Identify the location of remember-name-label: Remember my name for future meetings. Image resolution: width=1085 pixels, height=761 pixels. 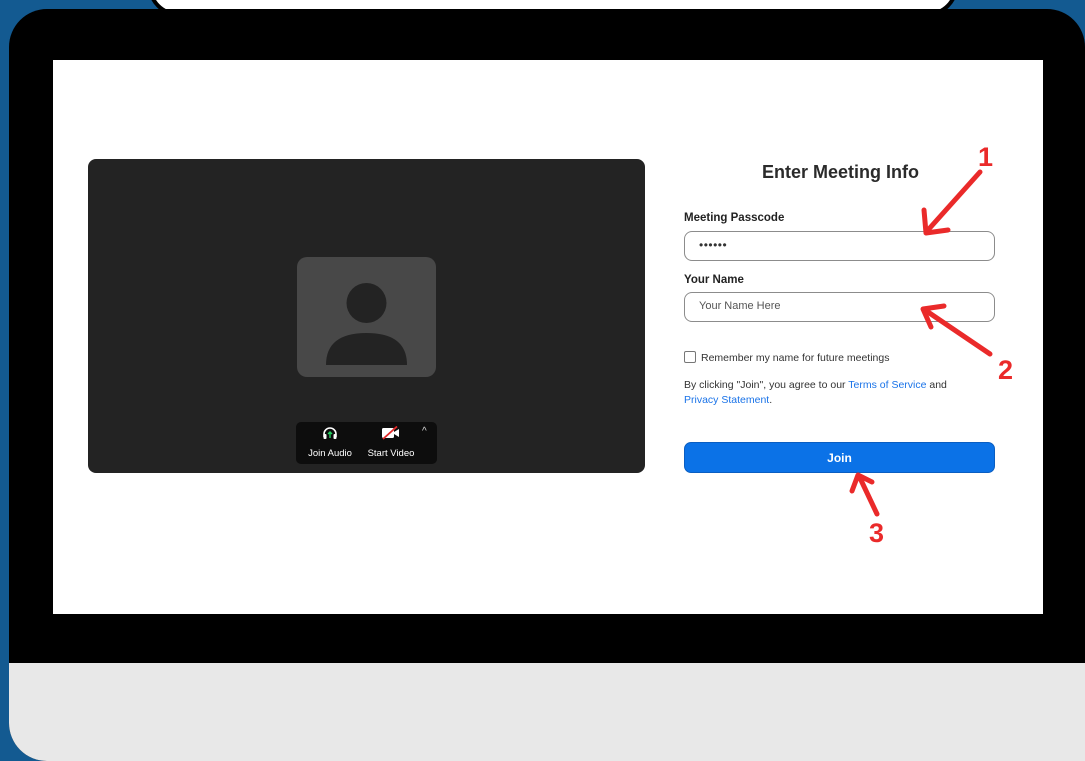
(795, 358).